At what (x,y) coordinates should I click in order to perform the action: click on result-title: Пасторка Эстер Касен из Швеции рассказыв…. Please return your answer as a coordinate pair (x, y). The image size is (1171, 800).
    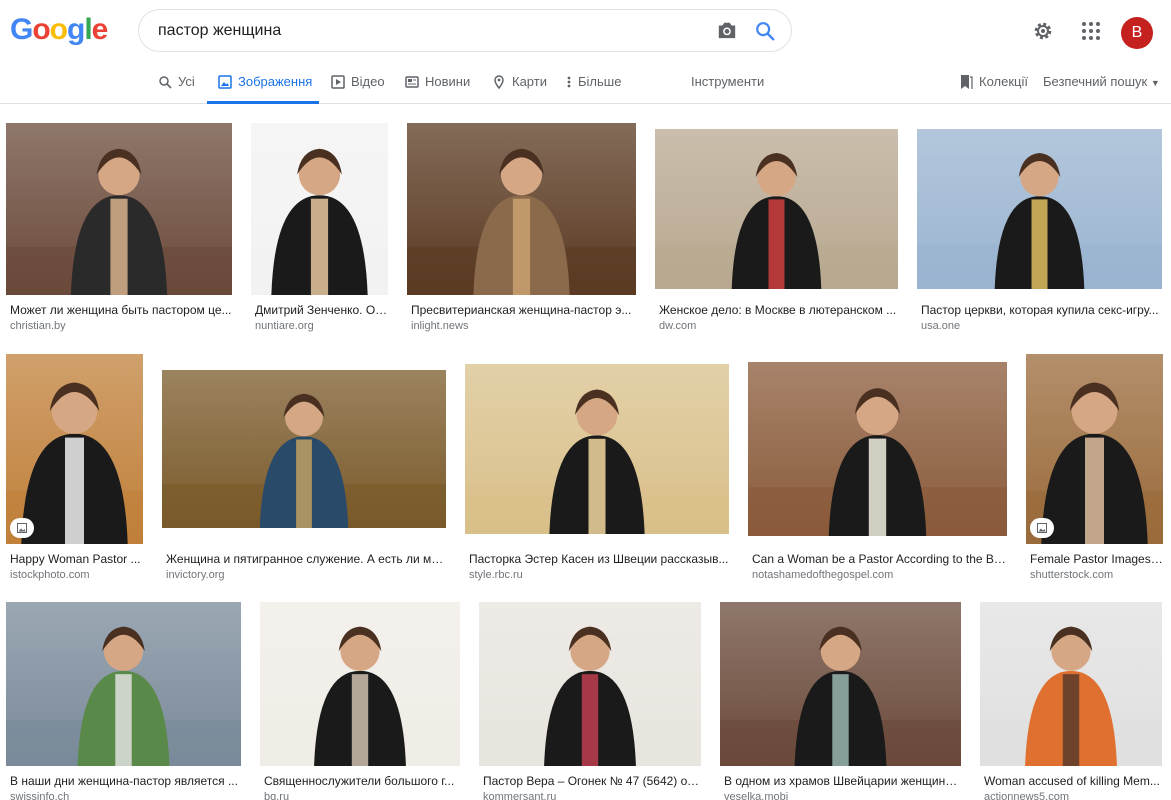
    Looking at the image, I should click on (599, 559).